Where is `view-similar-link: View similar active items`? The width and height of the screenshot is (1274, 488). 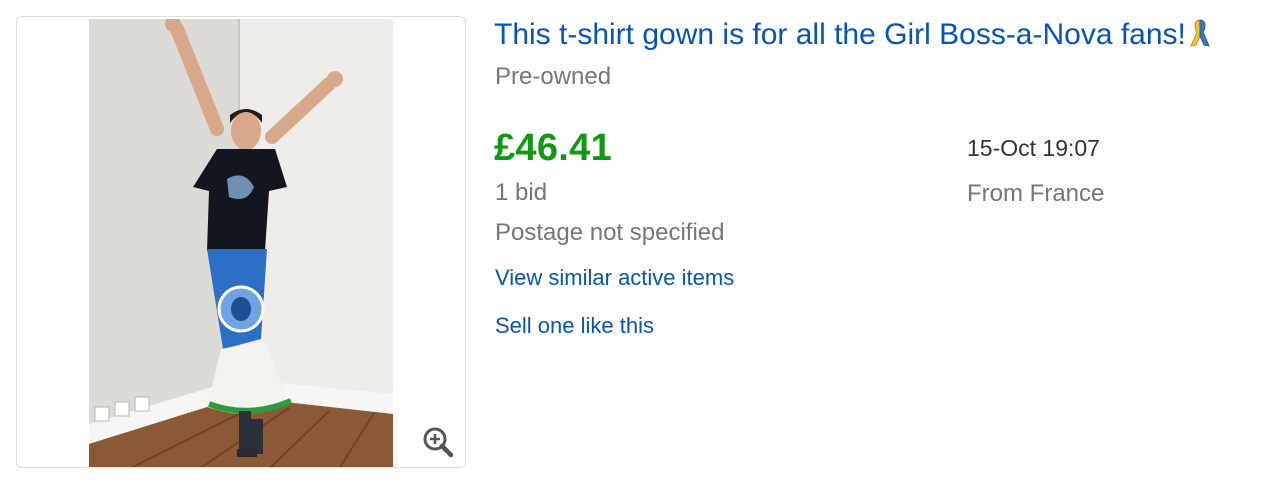
view-similar-link: View similar active items is located at coordinates (614, 278).